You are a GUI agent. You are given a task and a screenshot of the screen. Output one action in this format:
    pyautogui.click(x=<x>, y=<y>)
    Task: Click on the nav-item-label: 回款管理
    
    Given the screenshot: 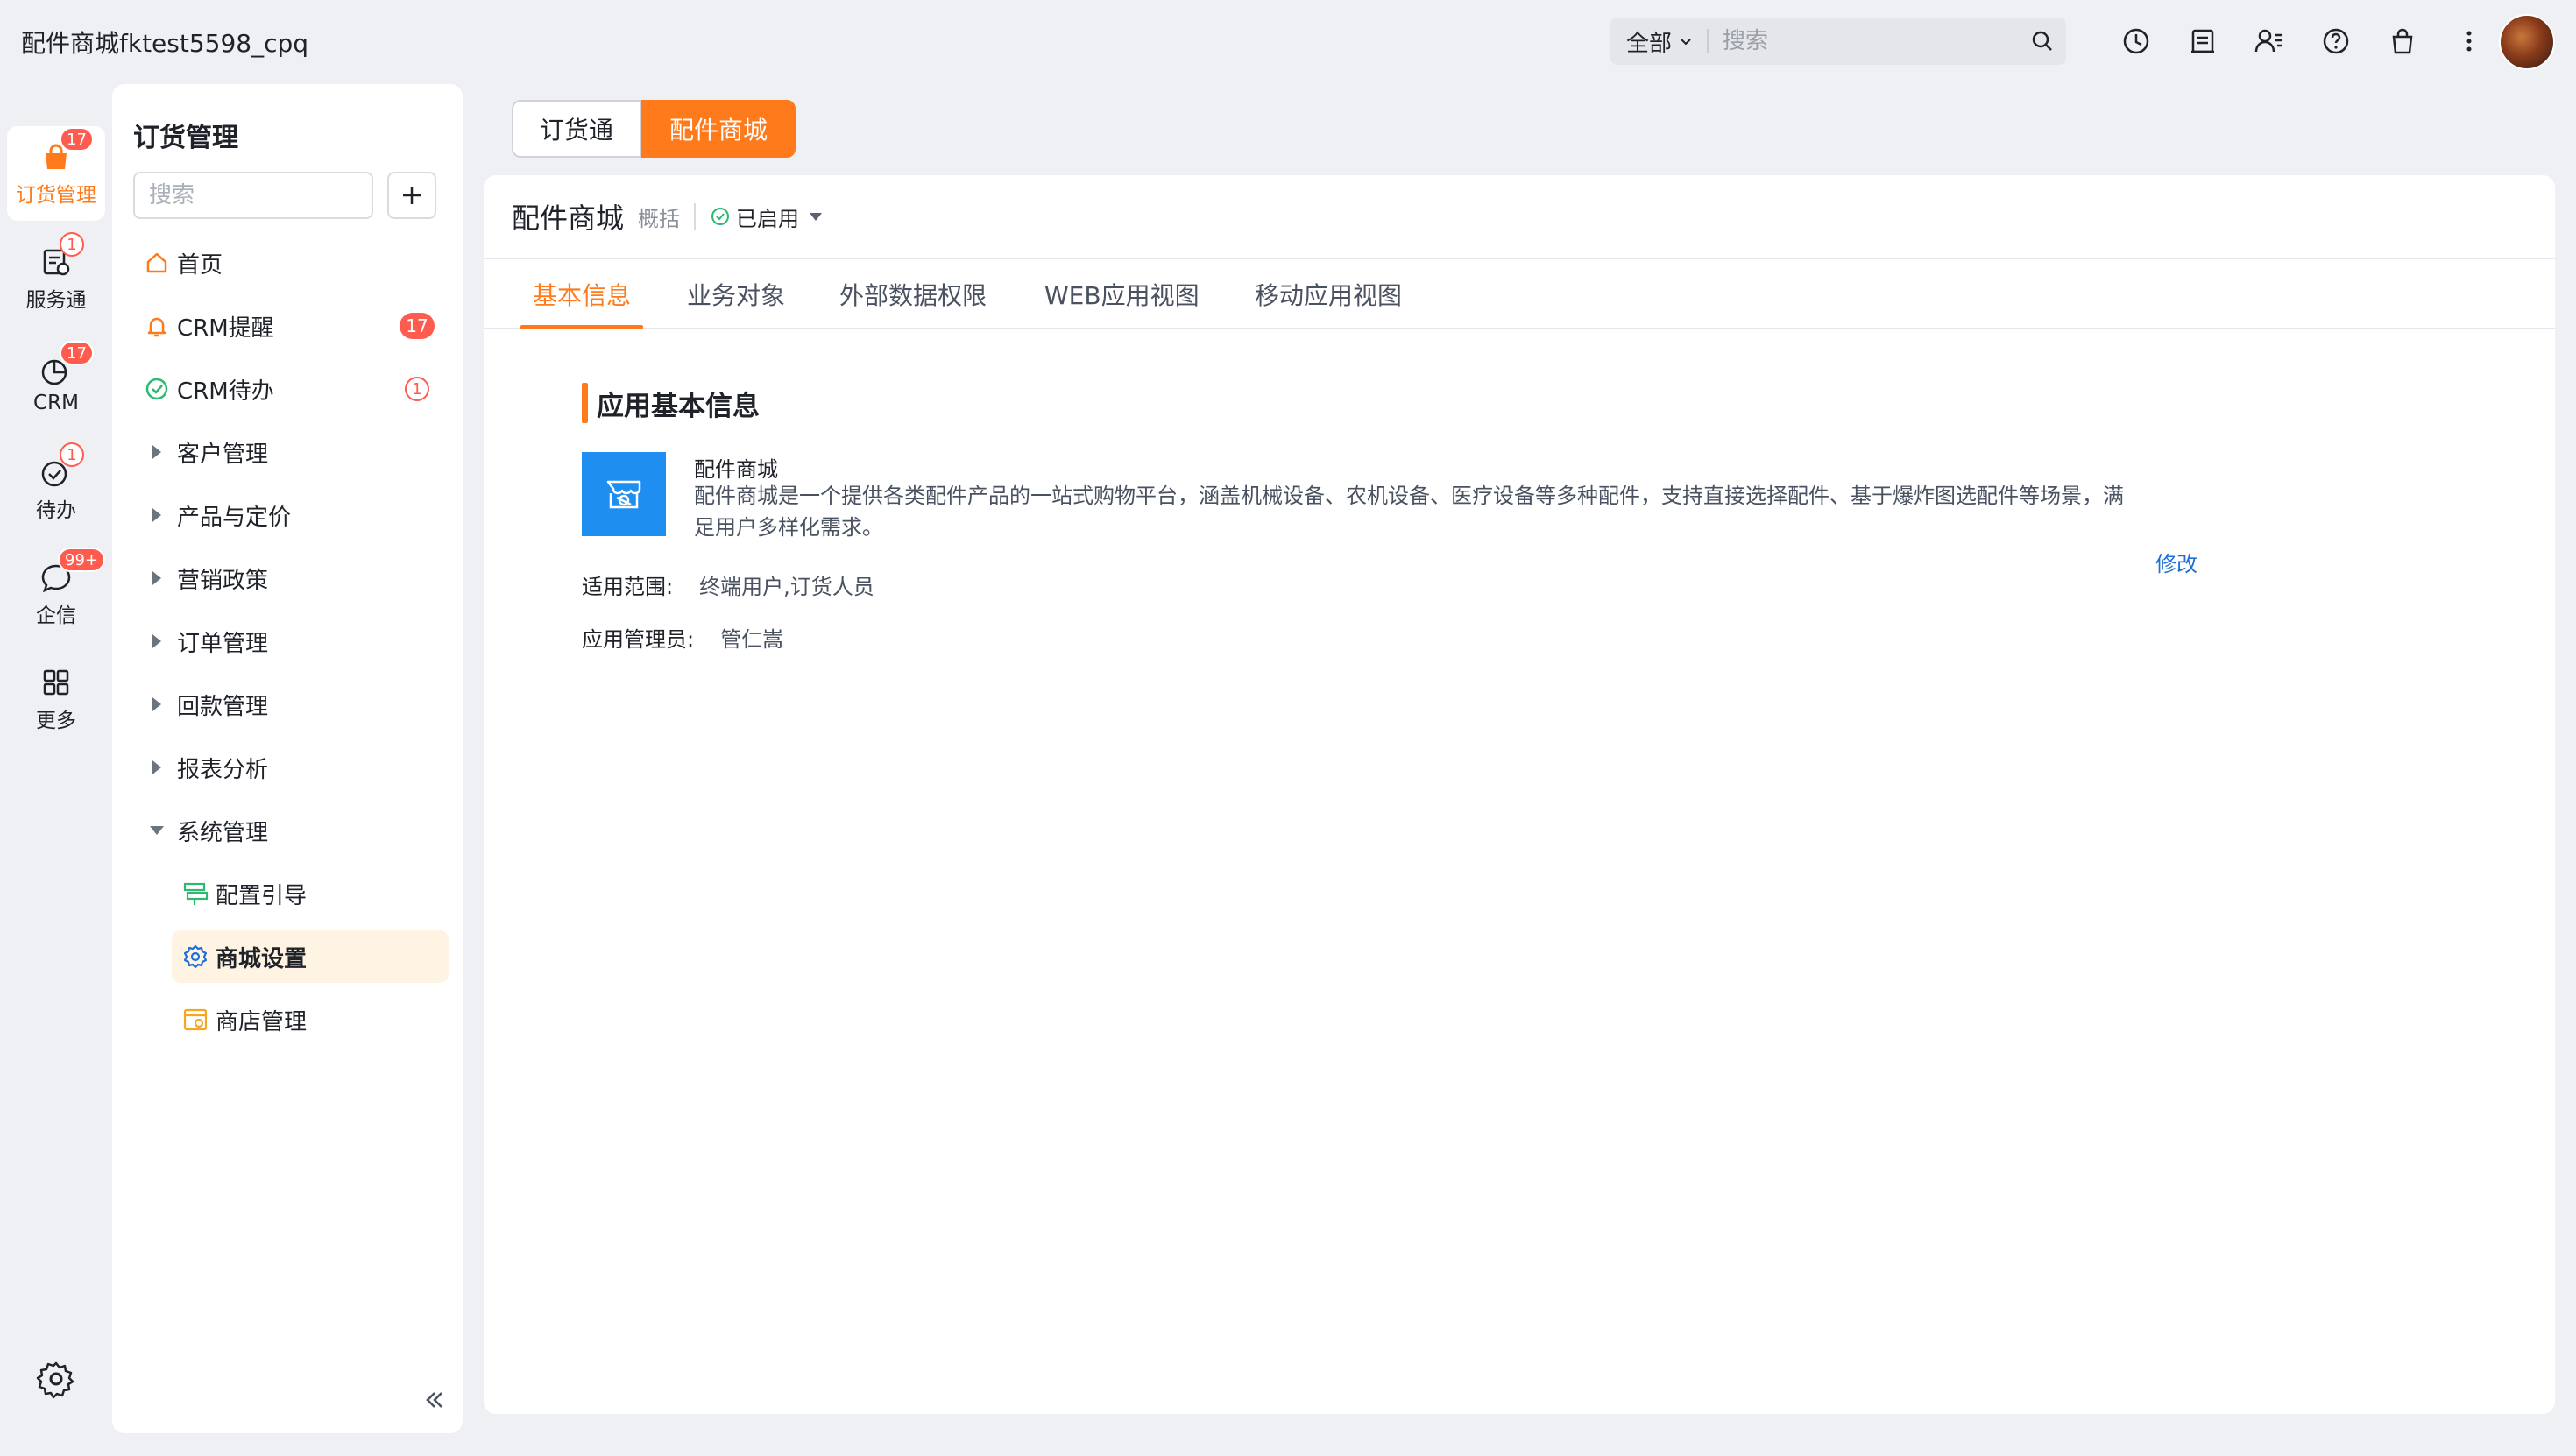 What is the action you would take?
    pyautogui.click(x=223, y=706)
    